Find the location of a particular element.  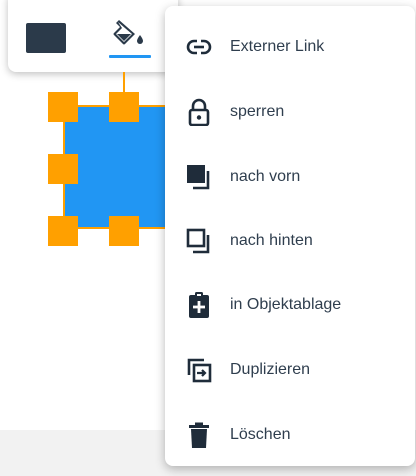

duplicate-icon is located at coordinates (199, 370).